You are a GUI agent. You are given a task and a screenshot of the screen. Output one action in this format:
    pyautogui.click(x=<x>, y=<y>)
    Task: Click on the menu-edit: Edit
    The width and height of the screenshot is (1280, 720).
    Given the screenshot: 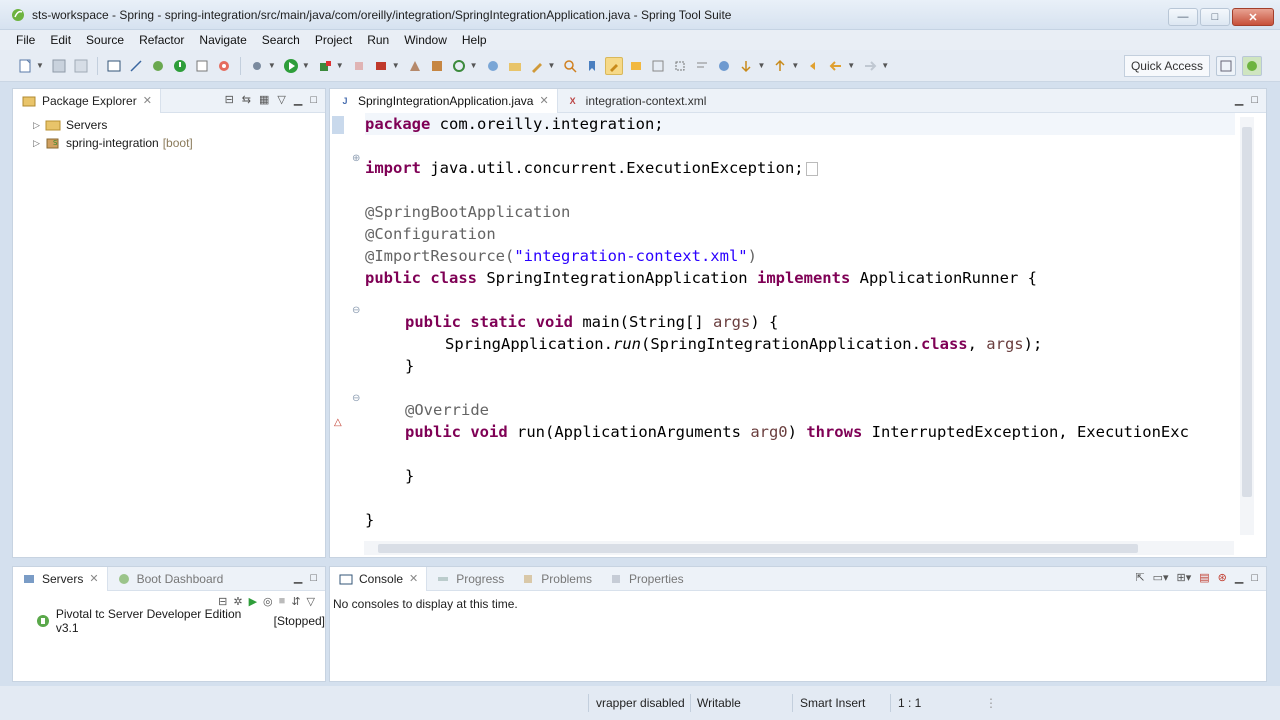 What is the action you would take?
    pyautogui.click(x=60, y=40)
    